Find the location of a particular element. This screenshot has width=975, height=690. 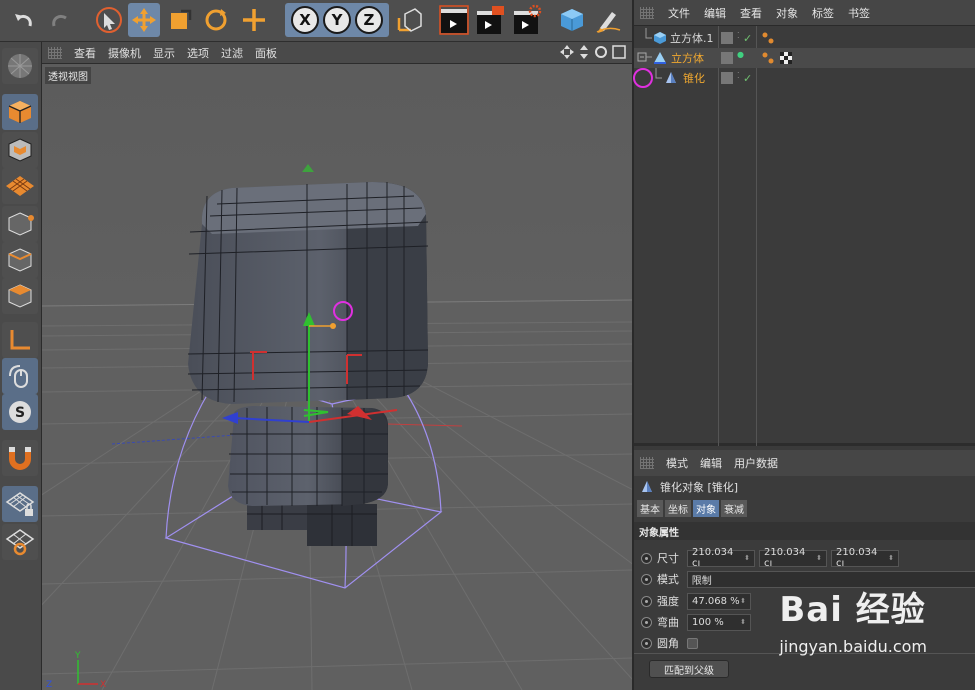

viewport-menu-cameras: 摄像机 is located at coordinates (124, 53).